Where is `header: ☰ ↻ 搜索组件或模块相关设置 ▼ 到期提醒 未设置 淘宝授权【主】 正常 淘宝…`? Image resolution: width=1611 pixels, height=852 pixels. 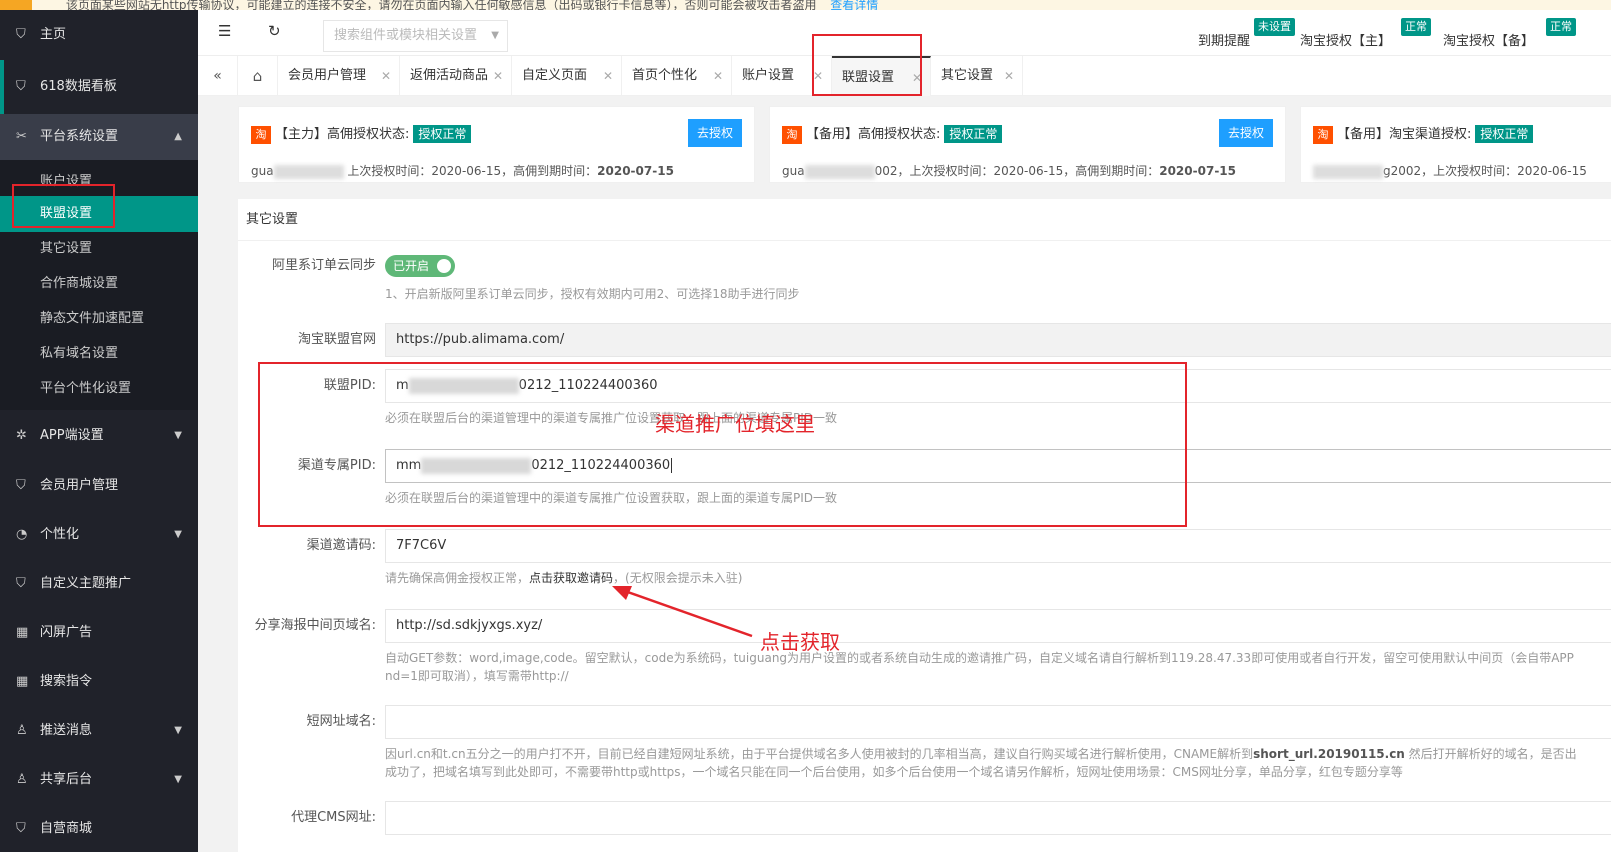 header: ☰ ↻ 搜索组件或模块相关设置 ▼ 到期提醒 未设置 淘宝授权【主】 正常 淘宝… is located at coordinates (904, 33).